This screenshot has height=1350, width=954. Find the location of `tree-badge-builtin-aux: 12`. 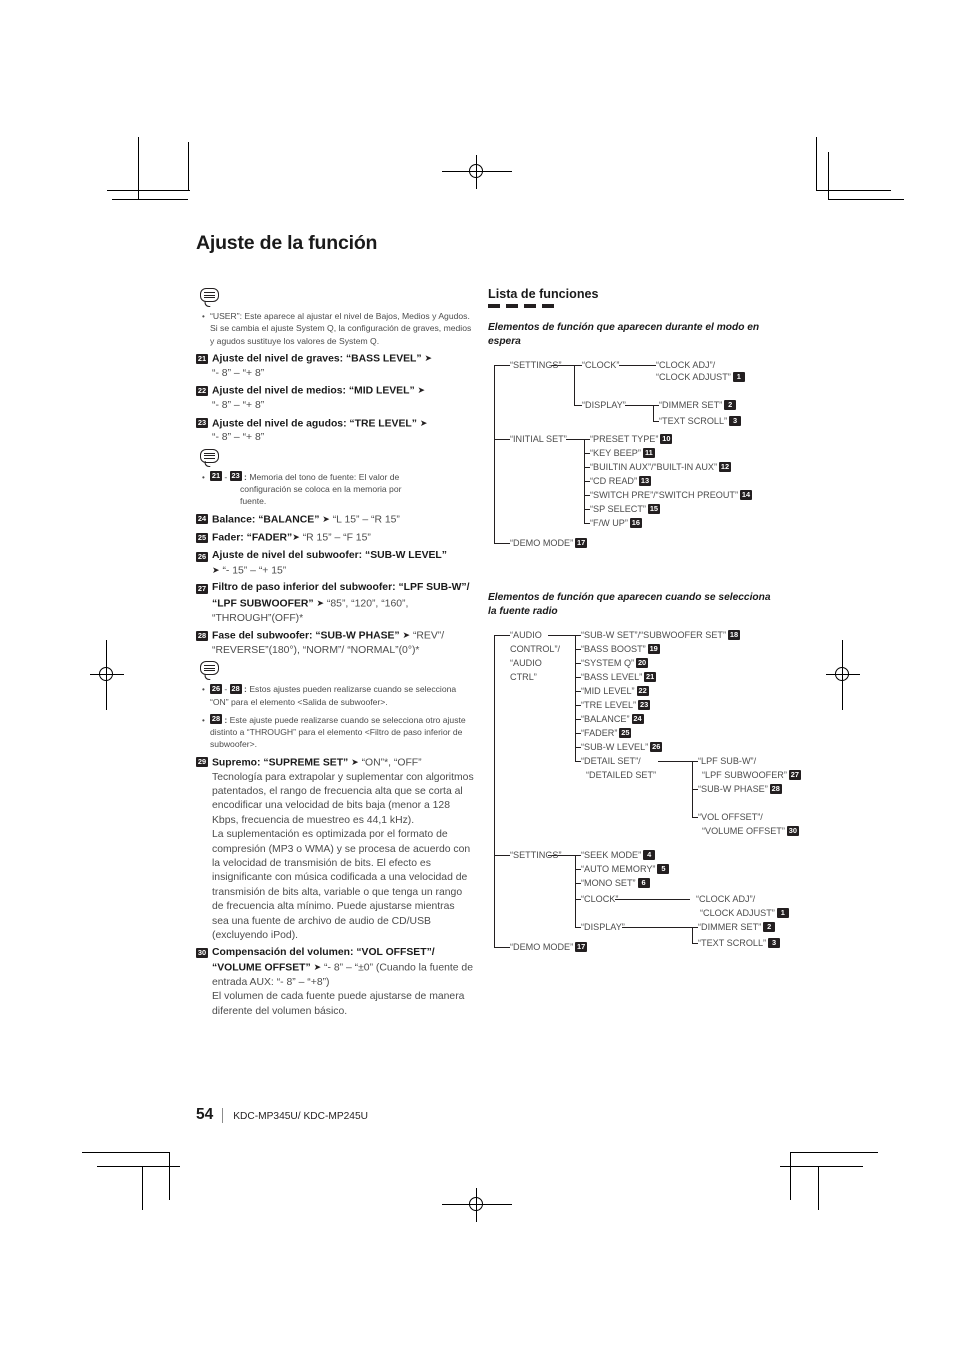

tree-badge-builtin-aux: 12 is located at coordinates (725, 466).